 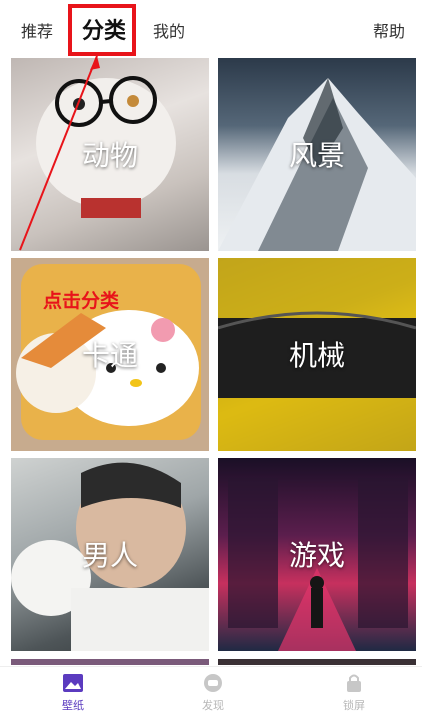 I want to click on nav-wallpaper: 壁纸, so click(x=73, y=693).